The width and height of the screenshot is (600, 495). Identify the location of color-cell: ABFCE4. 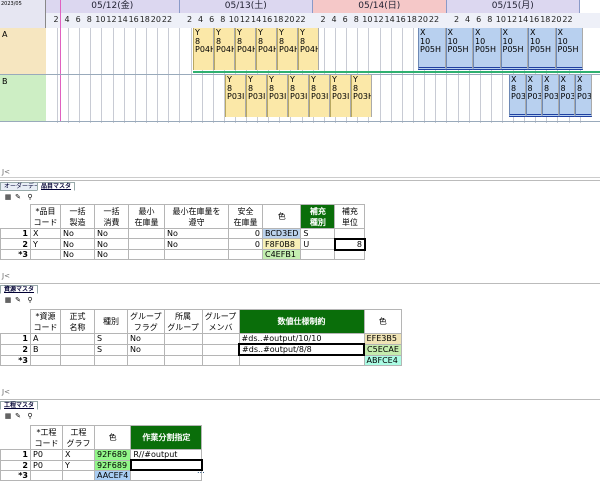
(382, 360).